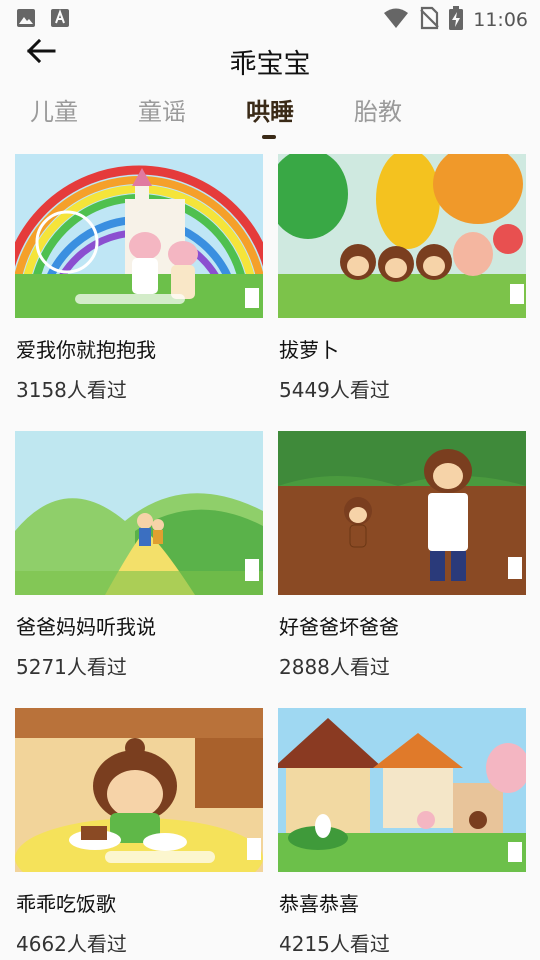 This screenshot has height=960, width=540. Describe the element at coordinates (270, 18) in the screenshot. I see `status-bar: 11:06` at that location.